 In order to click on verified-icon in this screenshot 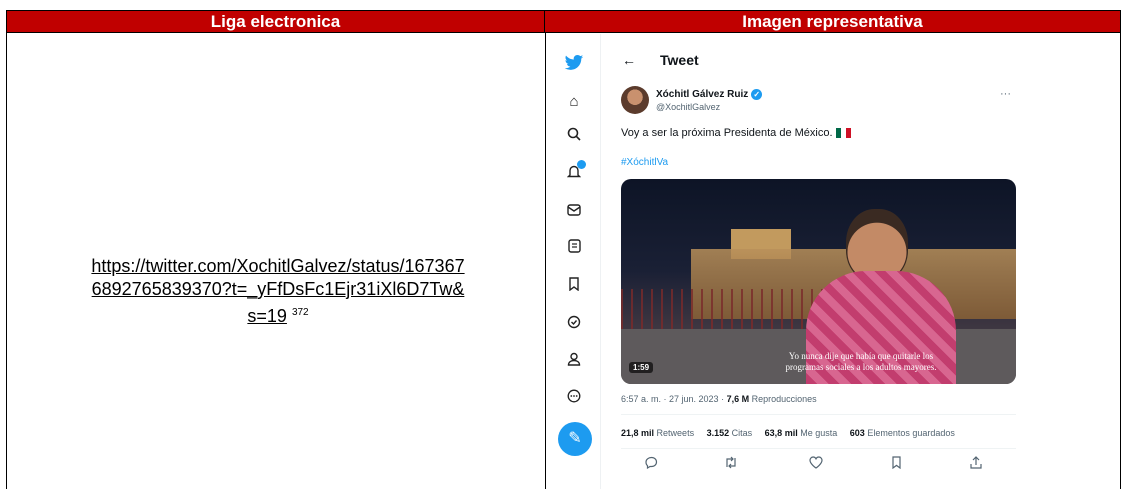, I will do `click(574, 325)`.